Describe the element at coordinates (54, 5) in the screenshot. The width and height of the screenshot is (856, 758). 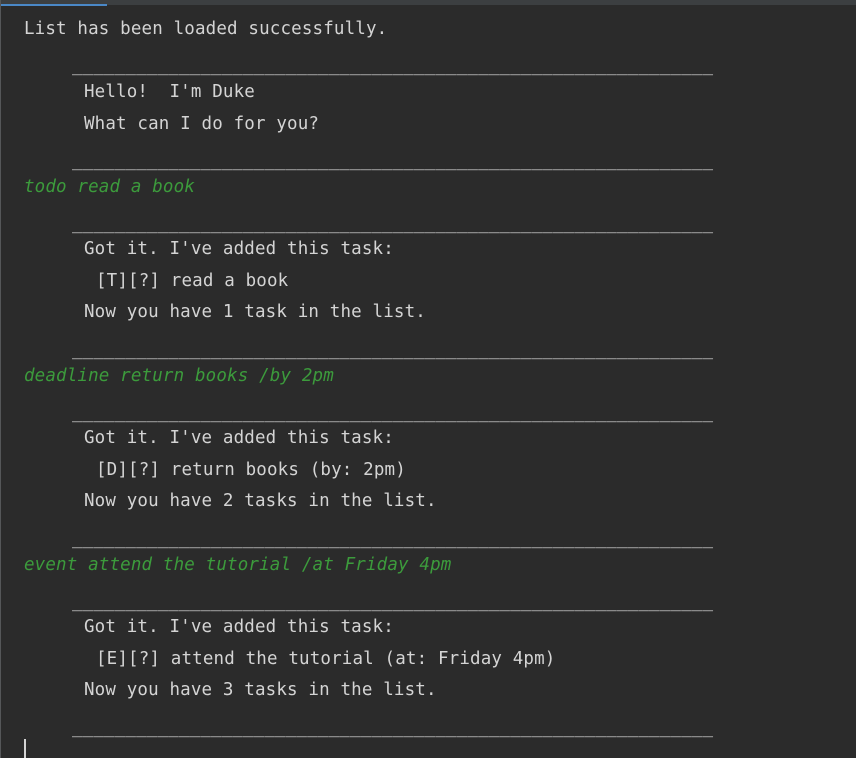
I see `active-tab-indicator` at that location.